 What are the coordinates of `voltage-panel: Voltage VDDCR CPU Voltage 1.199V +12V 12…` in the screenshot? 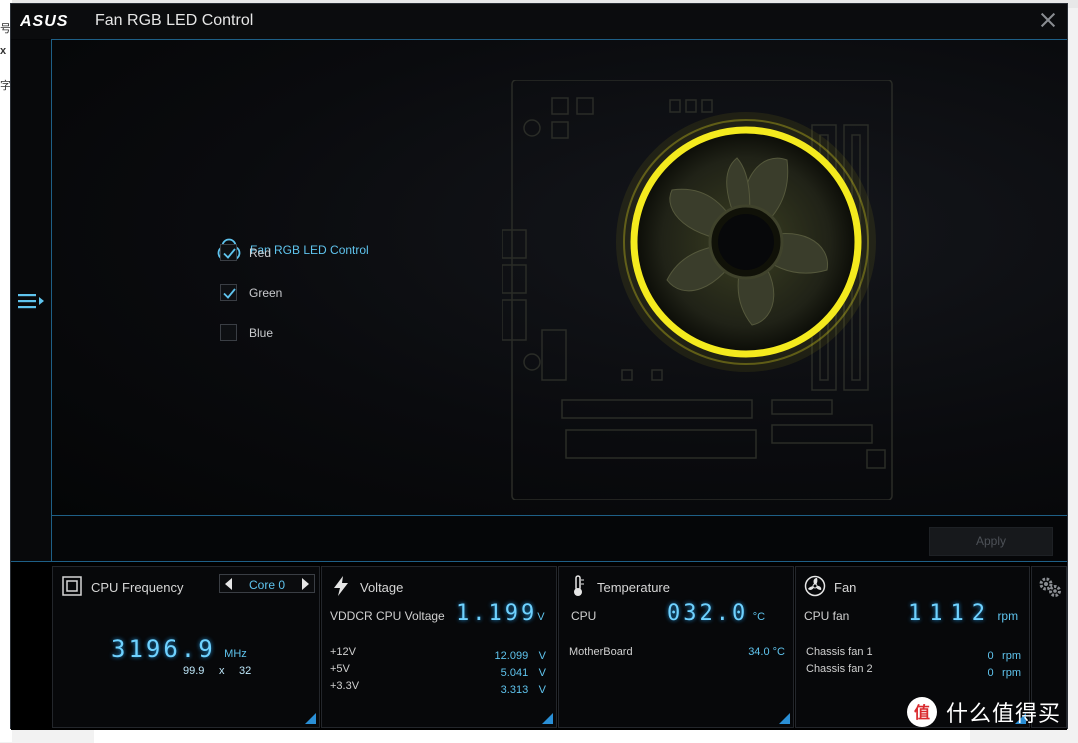 It's located at (439, 647).